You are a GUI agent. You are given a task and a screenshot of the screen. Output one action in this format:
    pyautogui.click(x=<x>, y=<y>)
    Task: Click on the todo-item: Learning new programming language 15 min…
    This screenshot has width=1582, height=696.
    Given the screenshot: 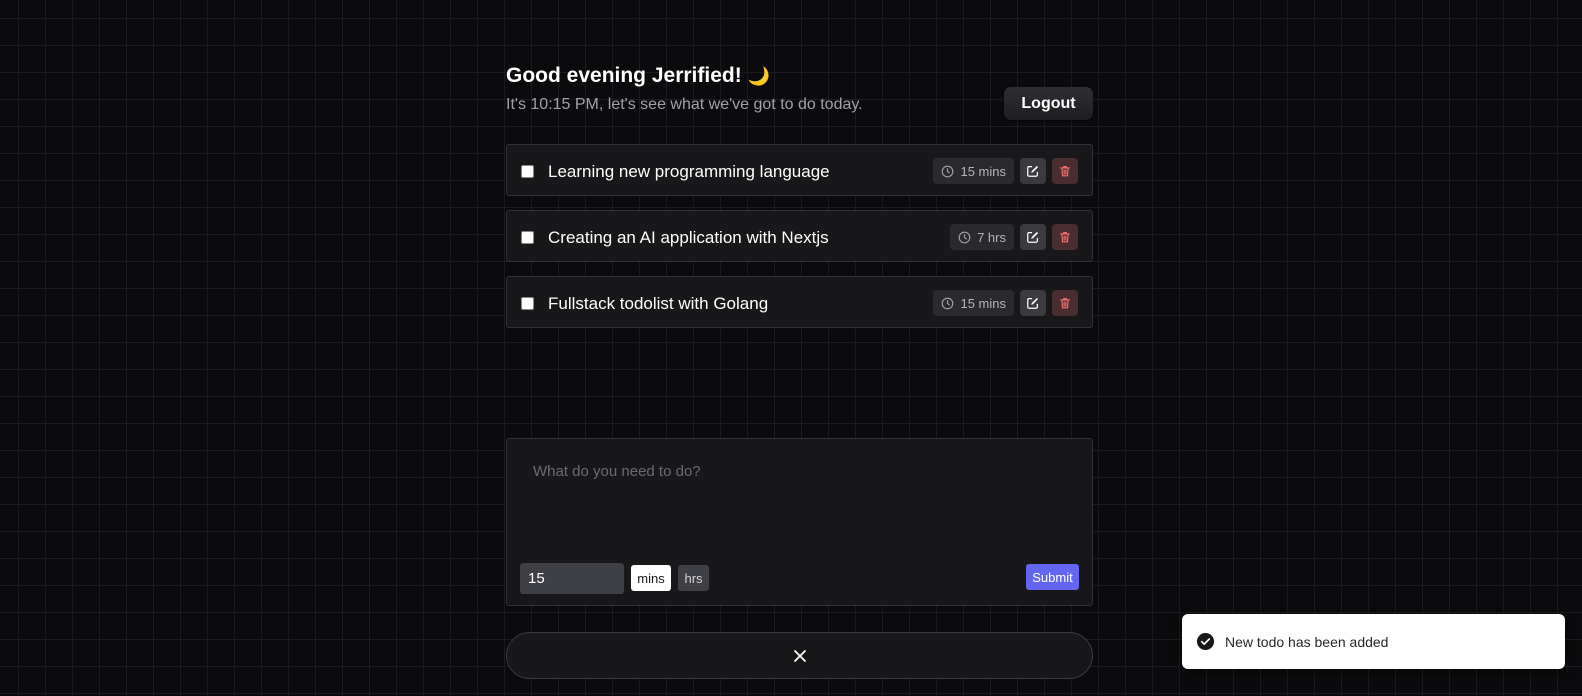 What is the action you would take?
    pyautogui.click(x=799, y=170)
    